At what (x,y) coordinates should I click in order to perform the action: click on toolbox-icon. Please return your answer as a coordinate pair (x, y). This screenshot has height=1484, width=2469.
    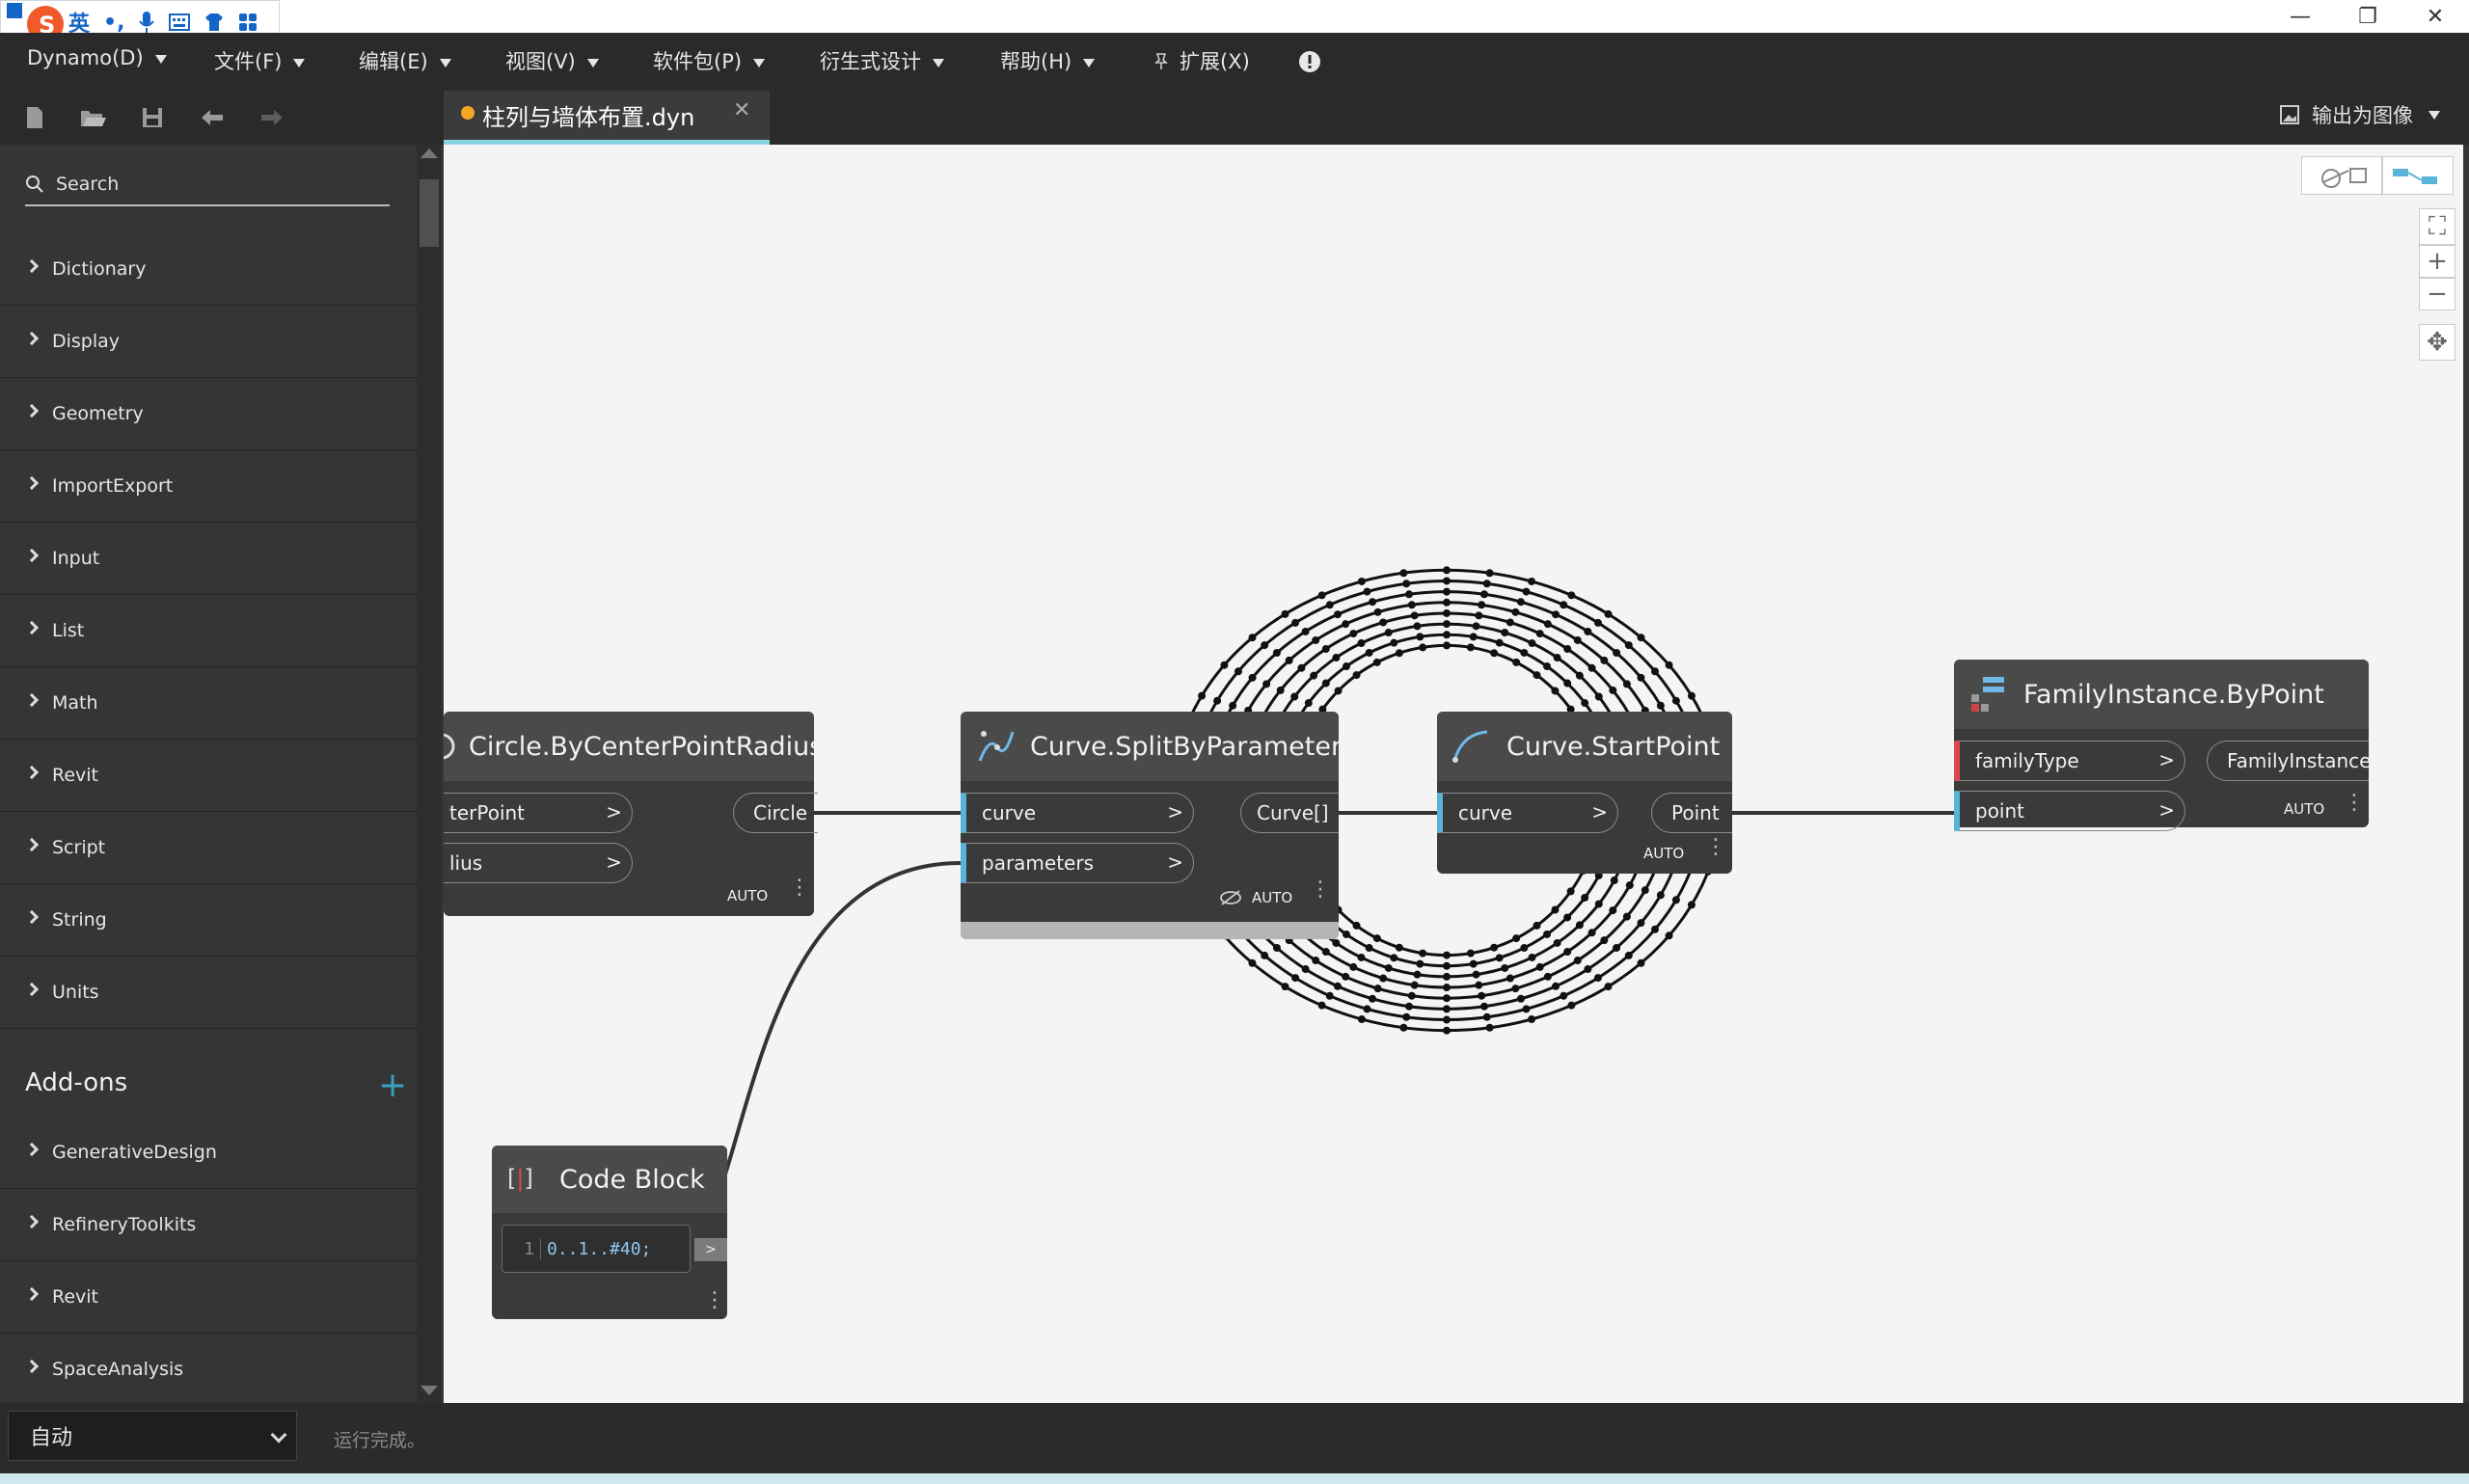
    Looking at the image, I should click on (248, 22).